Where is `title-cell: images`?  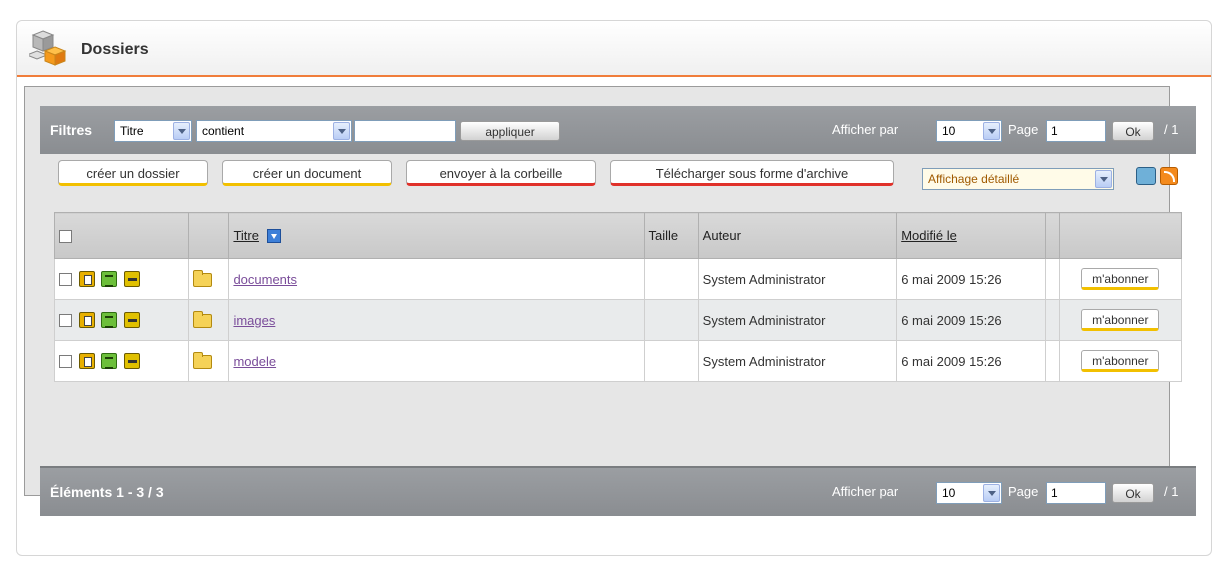 title-cell: images is located at coordinates (436, 320).